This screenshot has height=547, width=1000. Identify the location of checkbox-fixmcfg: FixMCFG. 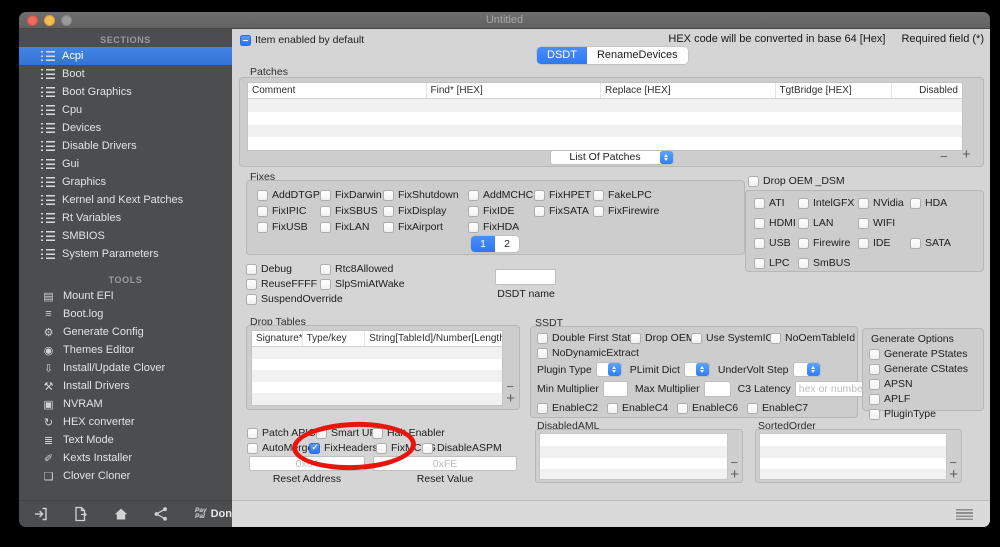
(406, 448).